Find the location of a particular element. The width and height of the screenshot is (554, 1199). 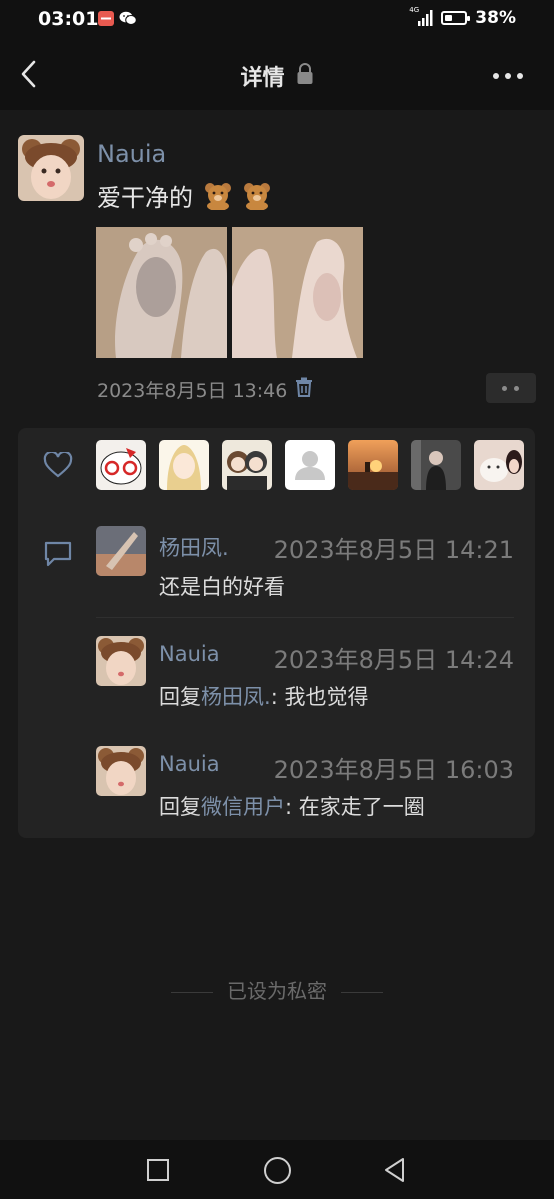

comment-time: 2023年8月5日 14:24 is located at coordinates (393, 660).